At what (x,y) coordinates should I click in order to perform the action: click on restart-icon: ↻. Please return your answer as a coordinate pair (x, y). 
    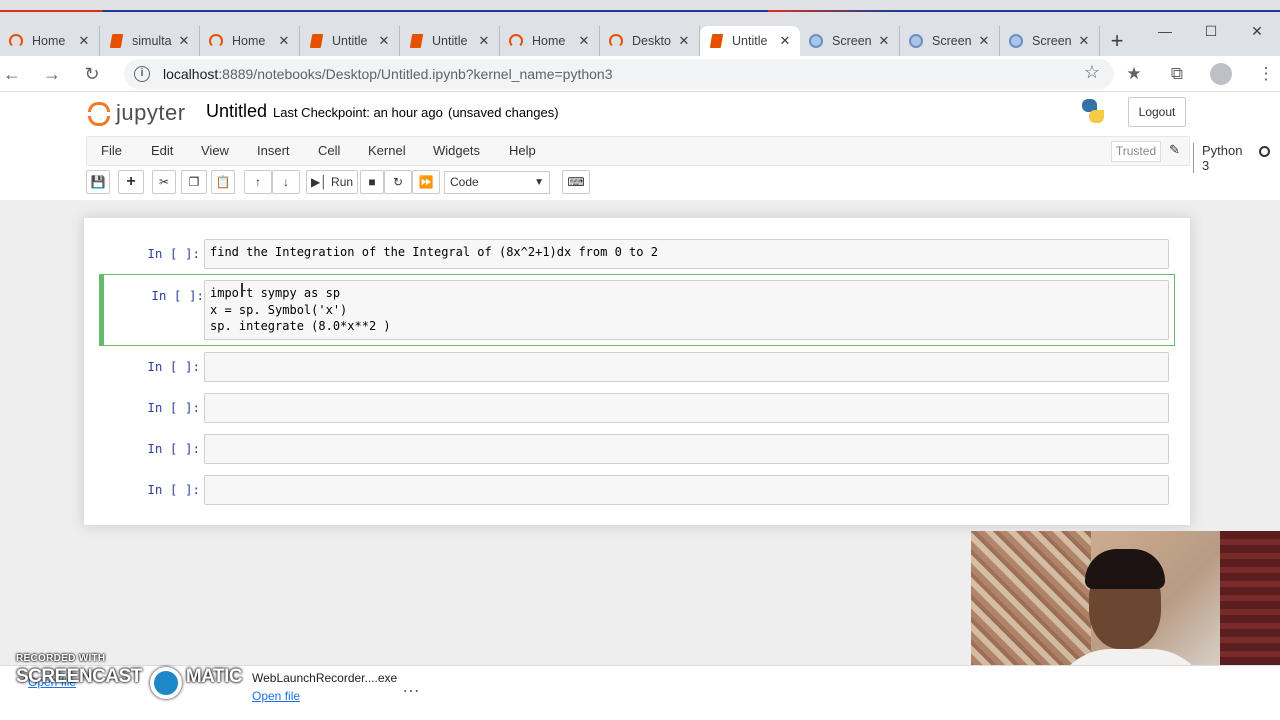
    Looking at the image, I should click on (398, 182).